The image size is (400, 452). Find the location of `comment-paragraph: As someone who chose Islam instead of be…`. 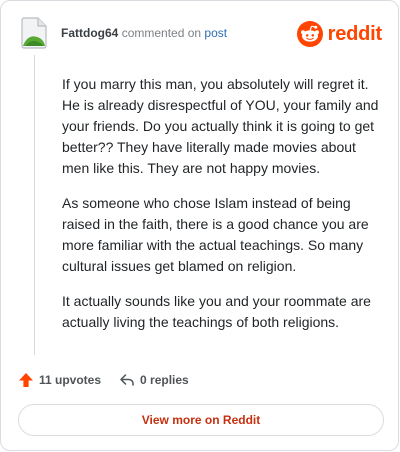

comment-paragraph: As someone who chose Islam instead of be… is located at coordinates (215, 234).